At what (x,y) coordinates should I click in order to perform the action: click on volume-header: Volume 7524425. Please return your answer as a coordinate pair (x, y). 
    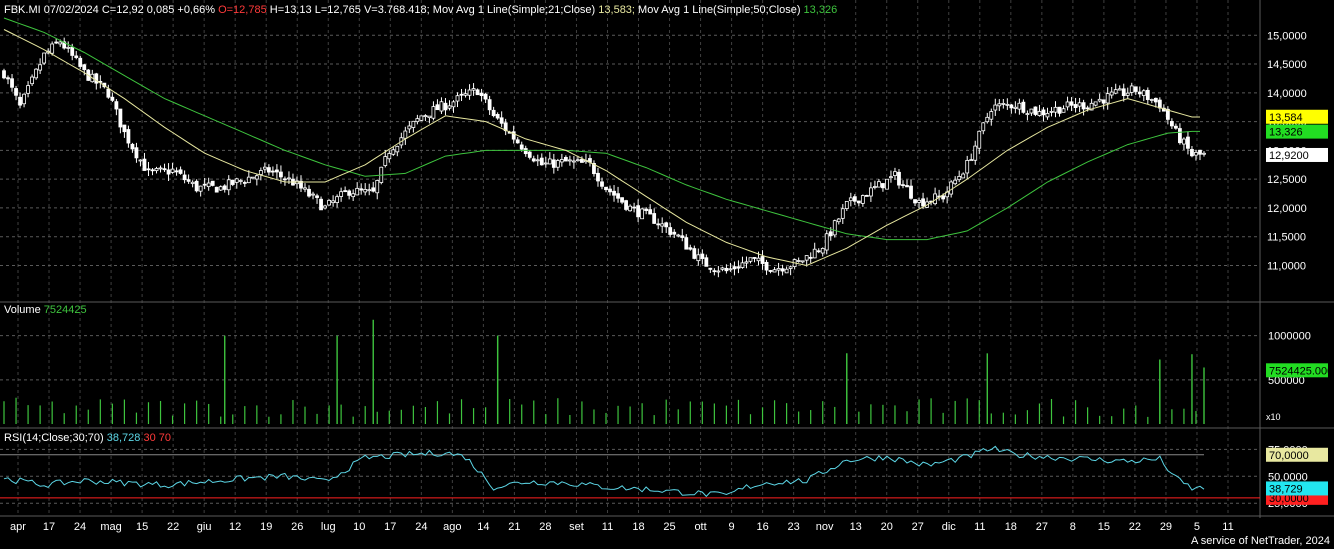
    Looking at the image, I should click on (45, 310).